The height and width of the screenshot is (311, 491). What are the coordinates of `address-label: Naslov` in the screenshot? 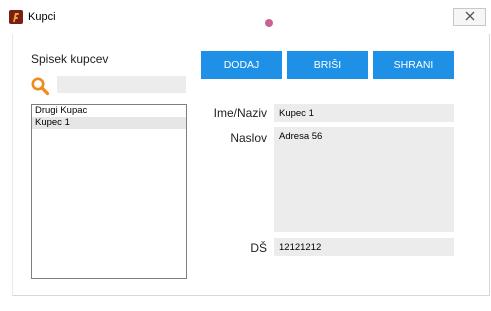 It's located at (248, 138).